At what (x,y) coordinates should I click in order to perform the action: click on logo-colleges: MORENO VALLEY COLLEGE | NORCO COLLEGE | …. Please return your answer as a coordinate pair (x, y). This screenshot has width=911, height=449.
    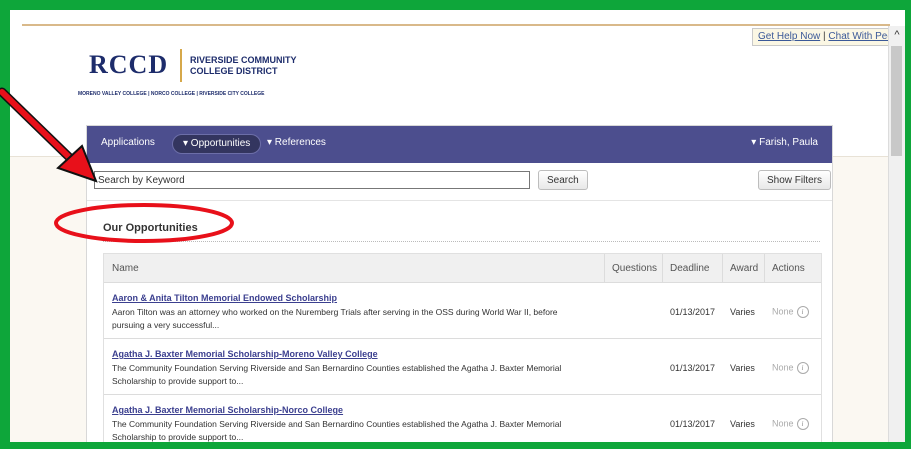
    Looking at the image, I should click on (171, 94).